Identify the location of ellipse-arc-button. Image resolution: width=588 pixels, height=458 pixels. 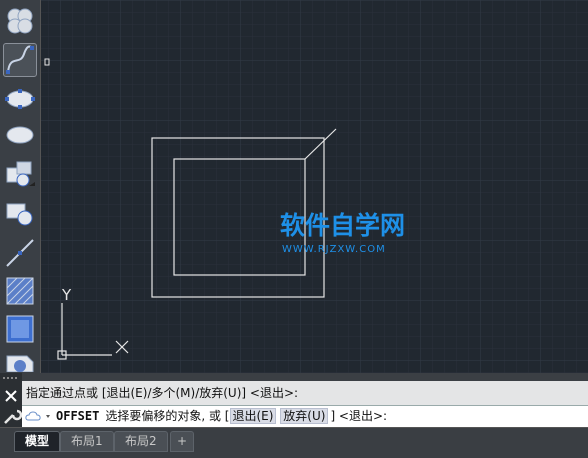
(20, 135).